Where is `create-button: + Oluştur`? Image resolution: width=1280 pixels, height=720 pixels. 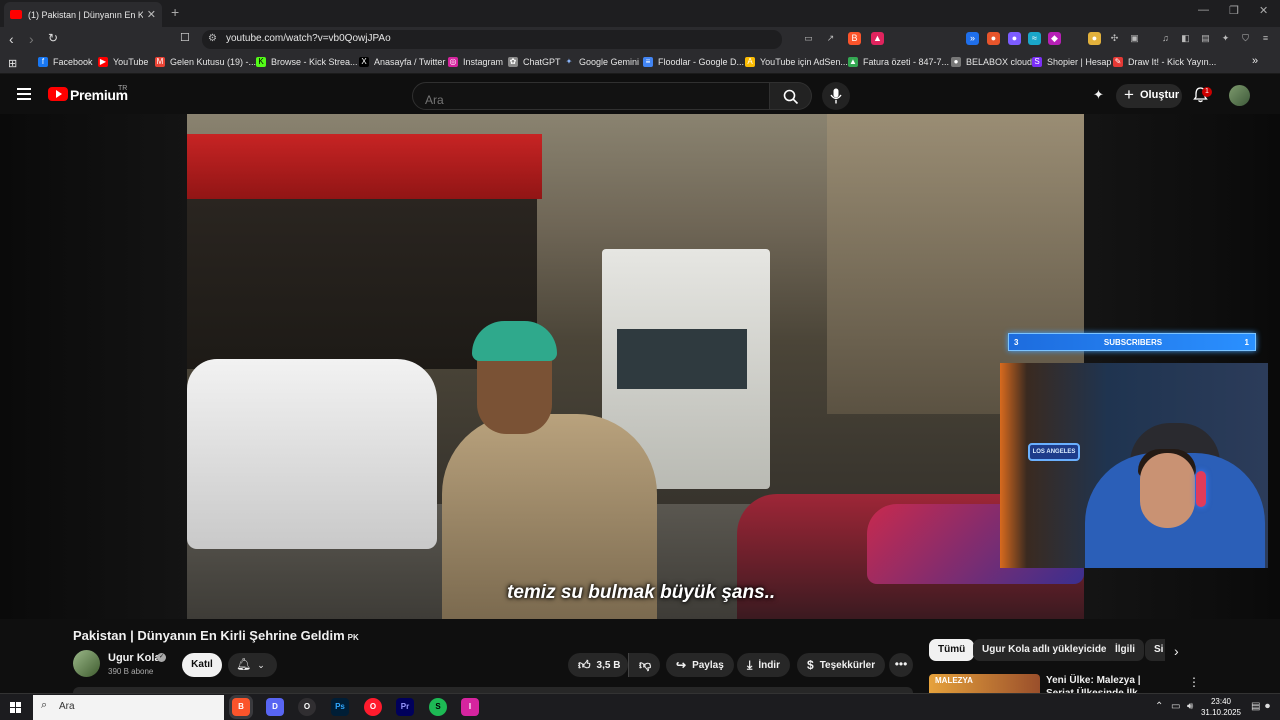 create-button: + Oluştur is located at coordinates (1149, 96).